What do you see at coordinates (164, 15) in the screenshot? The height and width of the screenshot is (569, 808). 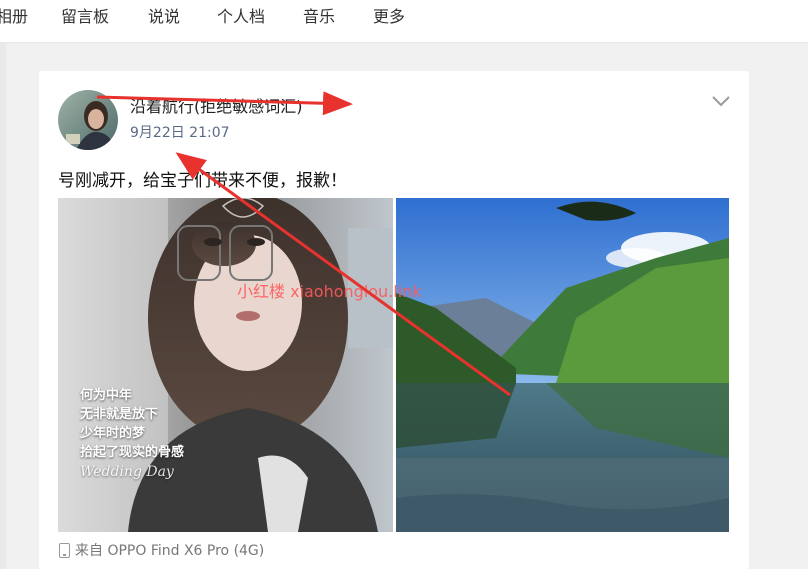 I see `nav-item-shuoshuo: 说说` at bounding box center [164, 15].